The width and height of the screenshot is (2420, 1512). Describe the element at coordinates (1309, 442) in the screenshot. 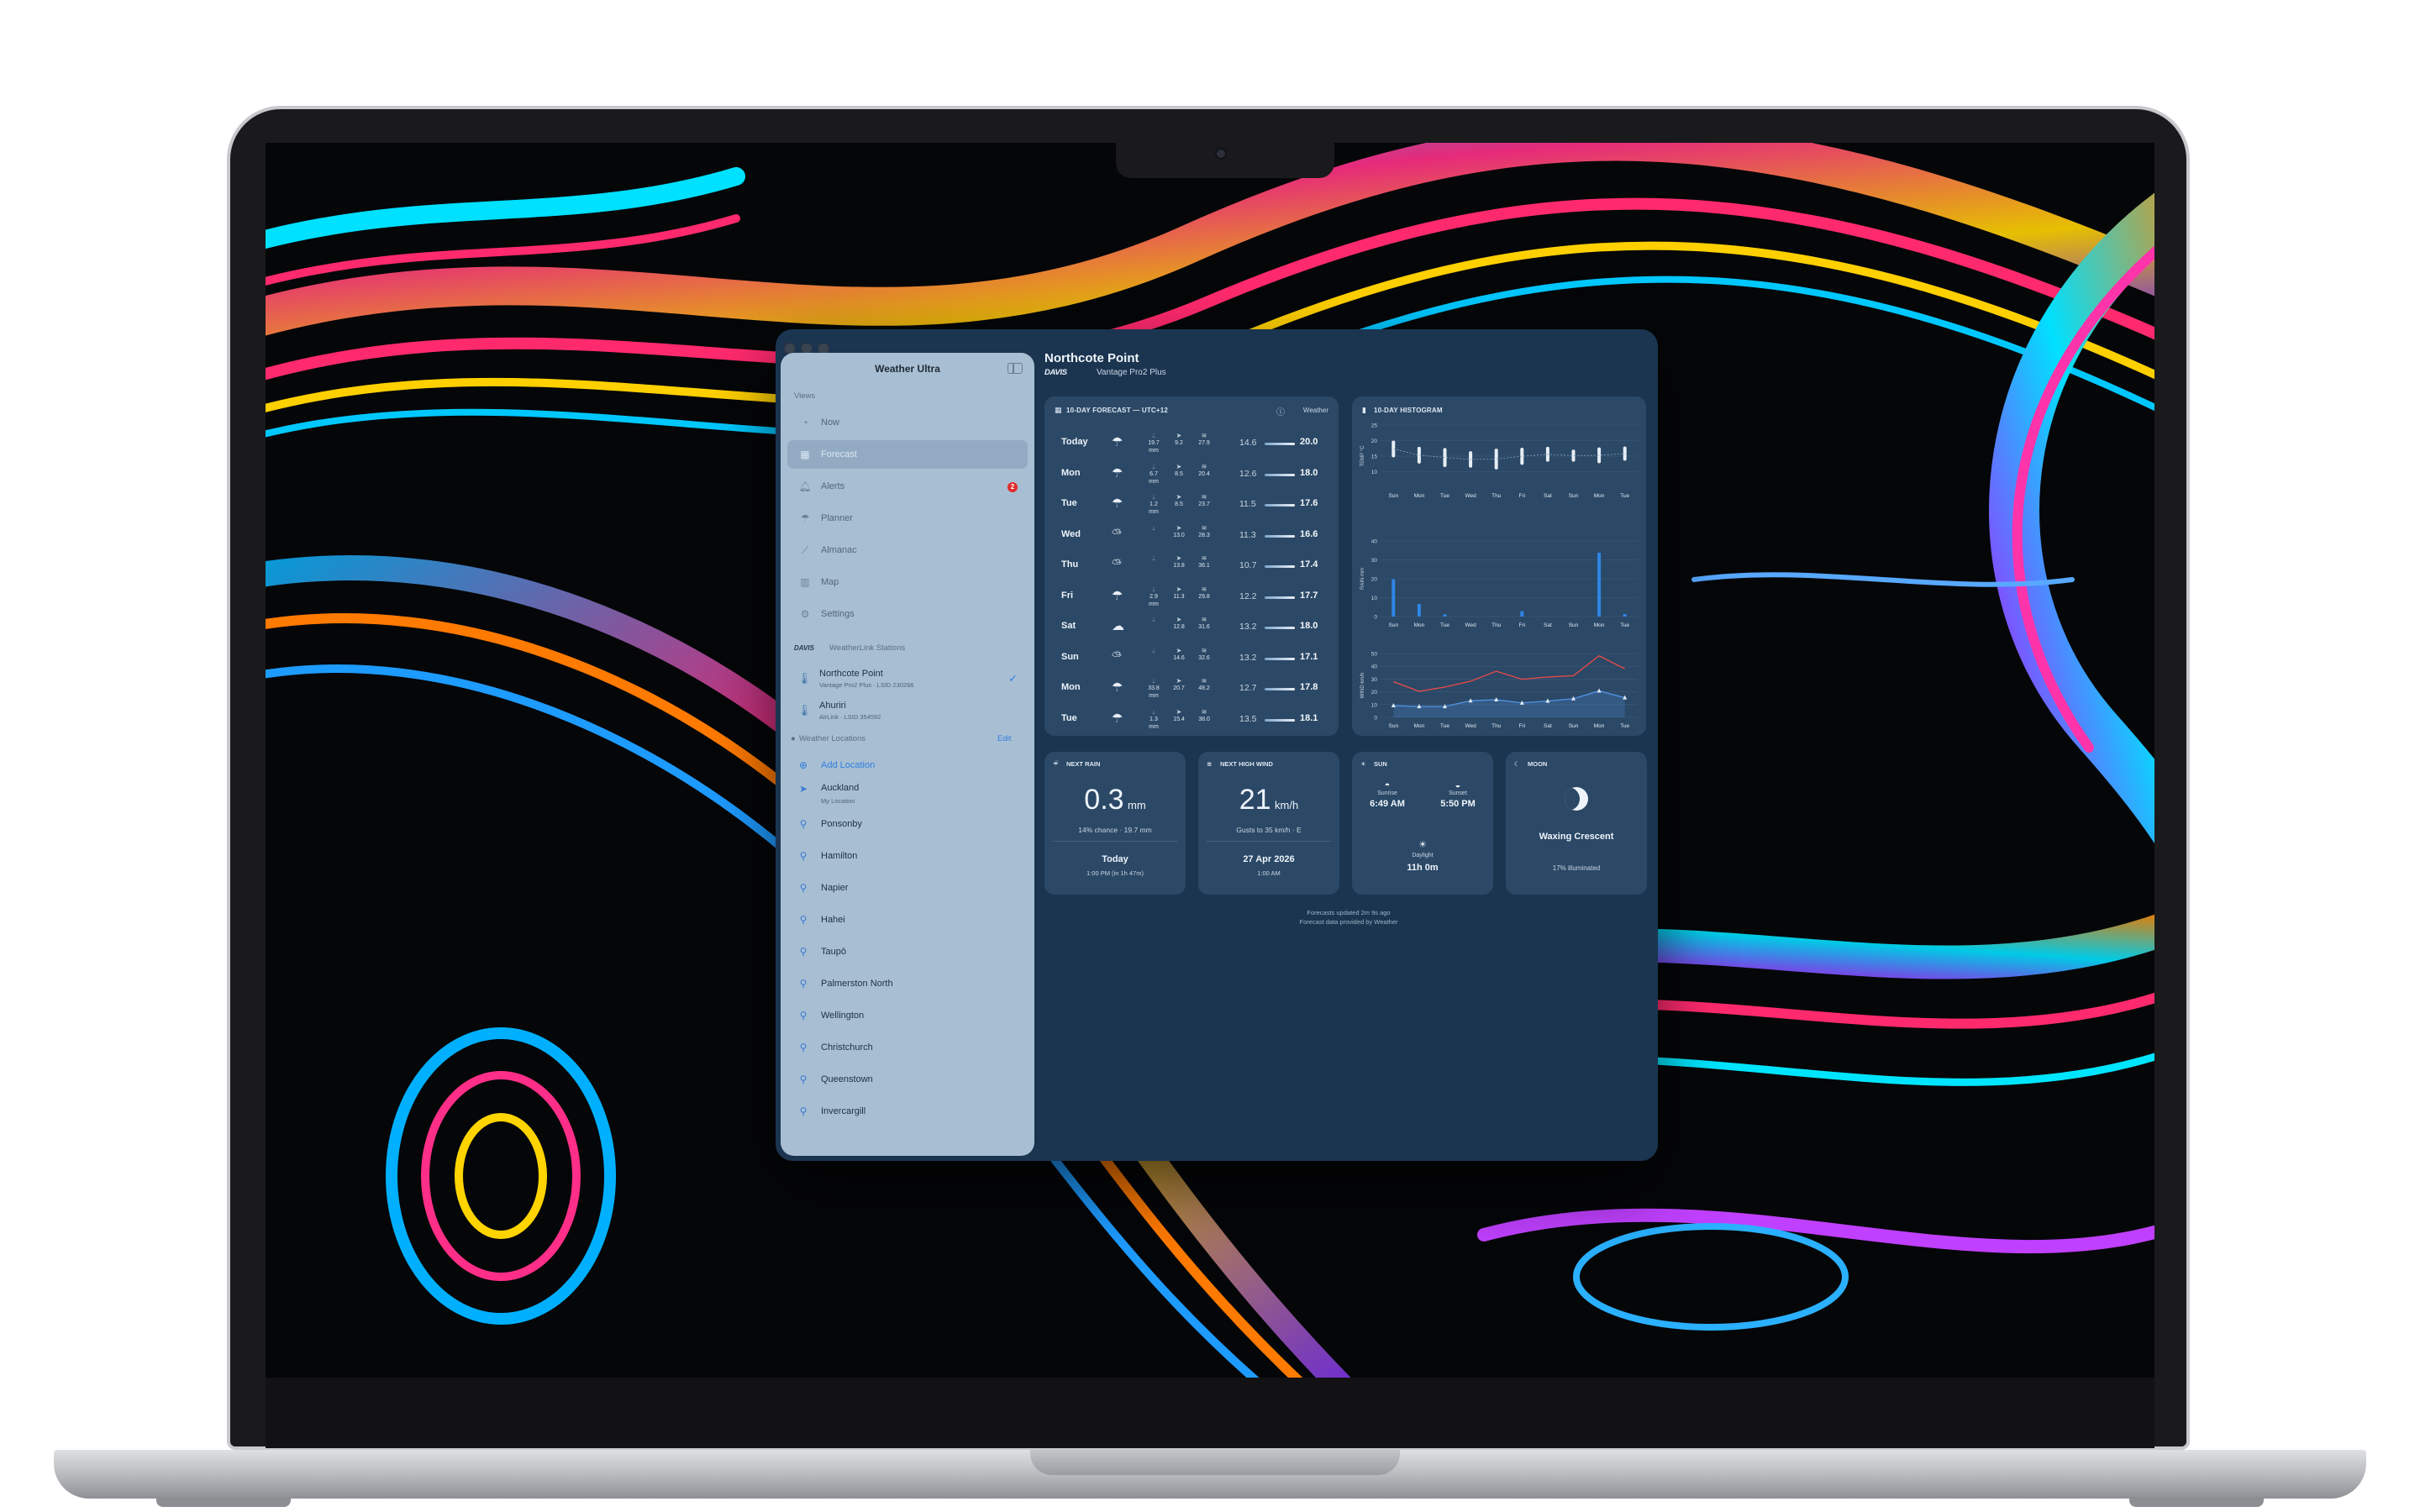

I see `temp-max: 20.0` at that location.